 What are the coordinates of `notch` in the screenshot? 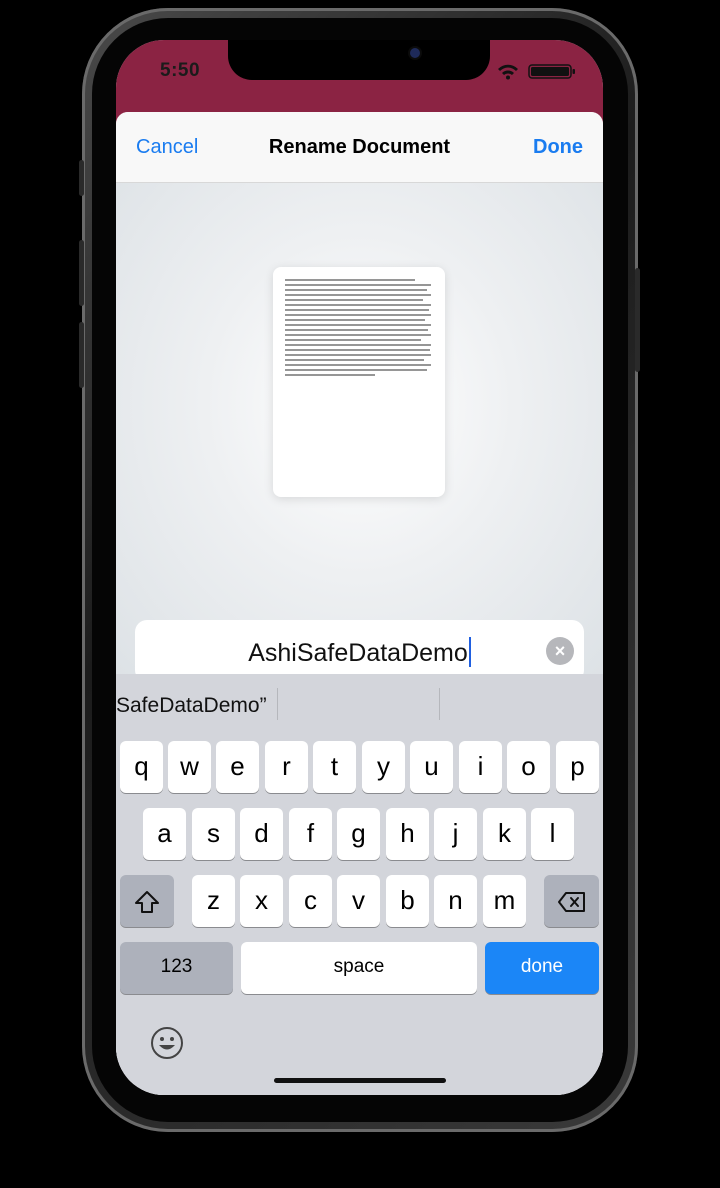 It's located at (359, 60).